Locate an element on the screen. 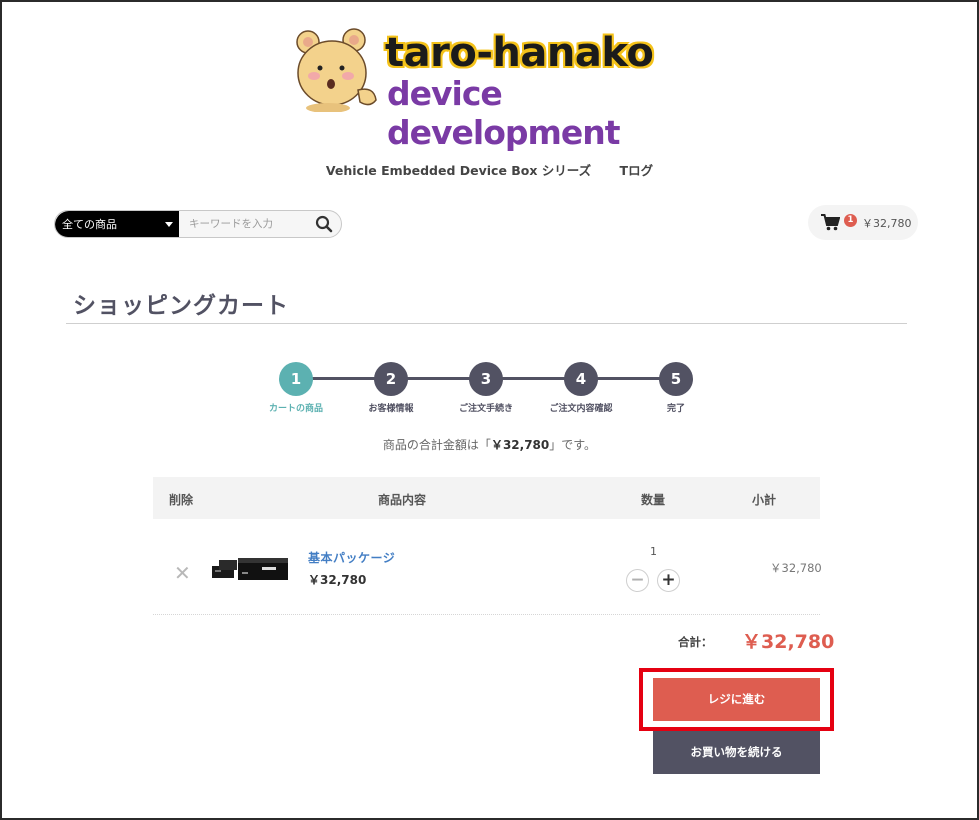 The height and width of the screenshot is (820, 979). caret-down-icon is located at coordinates (169, 224).